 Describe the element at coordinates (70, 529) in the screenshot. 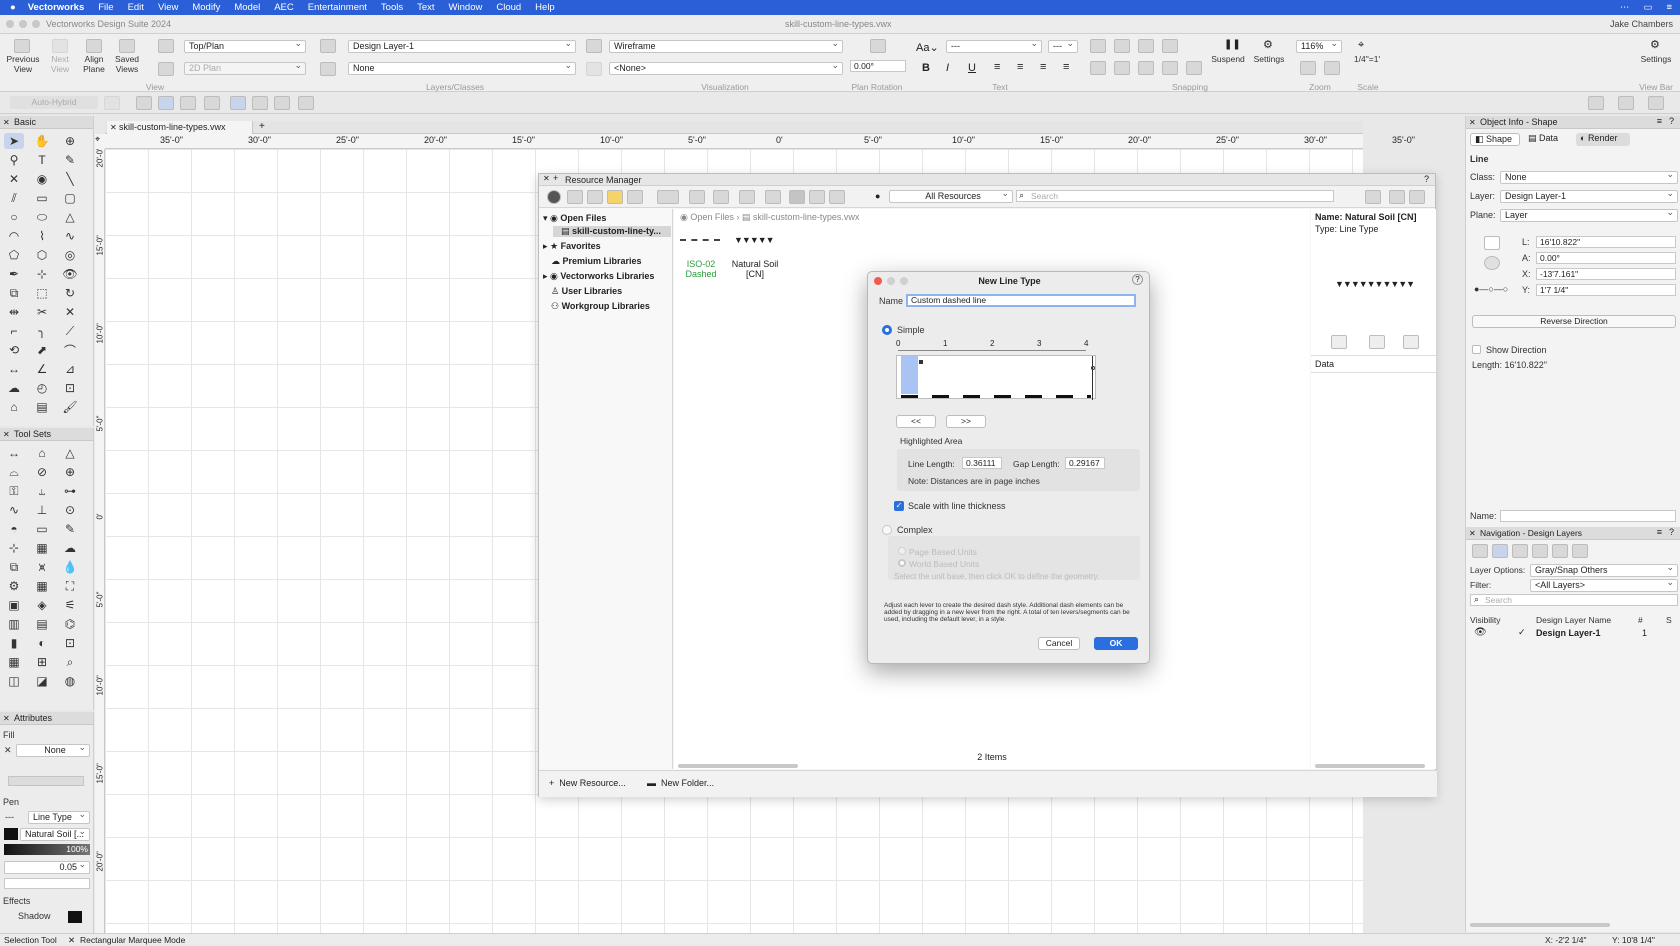

I see `pen-toolset-icon: ✎` at that location.